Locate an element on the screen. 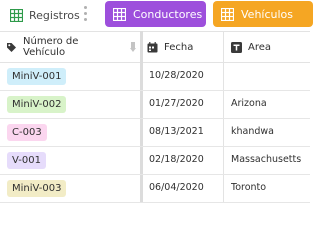  vehicle-number-tag: C-003 is located at coordinates (27, 132).